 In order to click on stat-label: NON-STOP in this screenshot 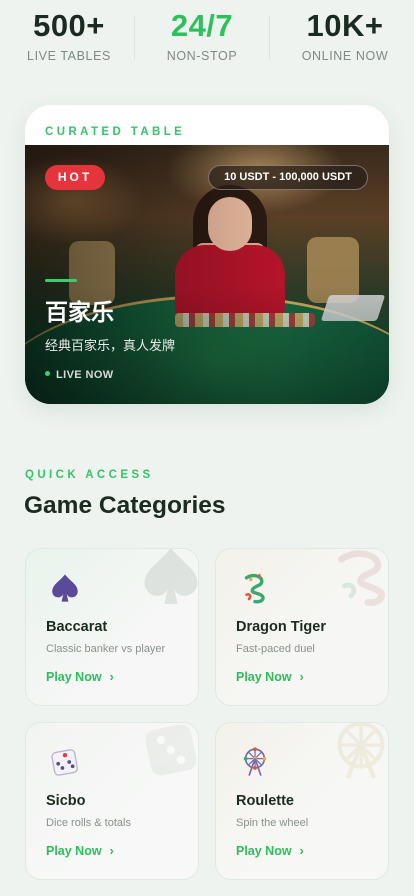, I will do `click(202, 56)`.